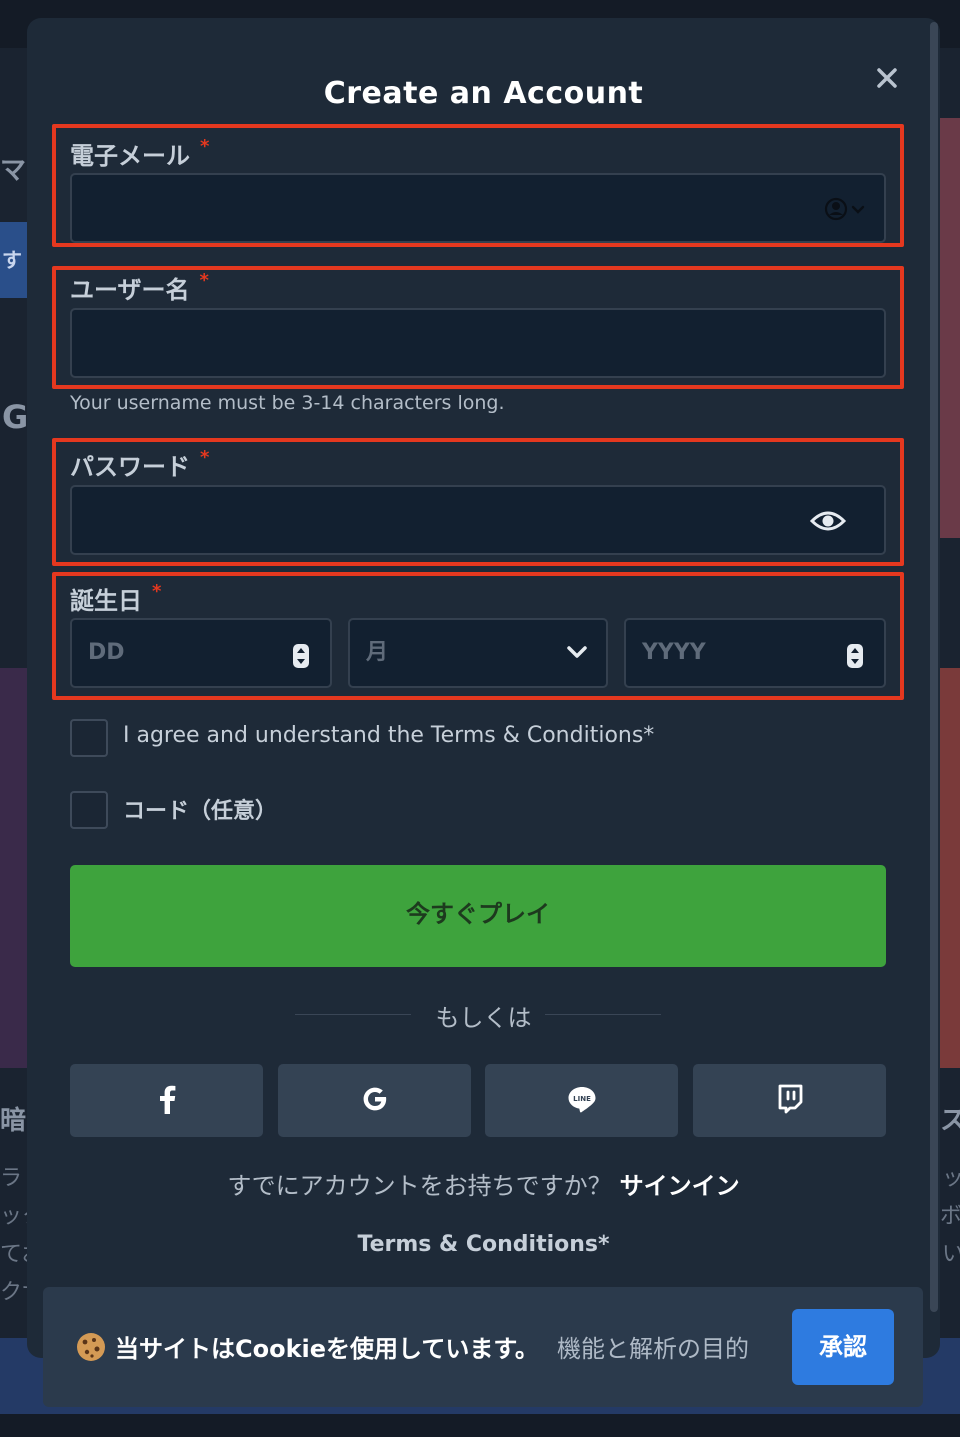 This screenshot has width=960, height=1437. I want to click on modal-scrollbar, so click(934, 667).